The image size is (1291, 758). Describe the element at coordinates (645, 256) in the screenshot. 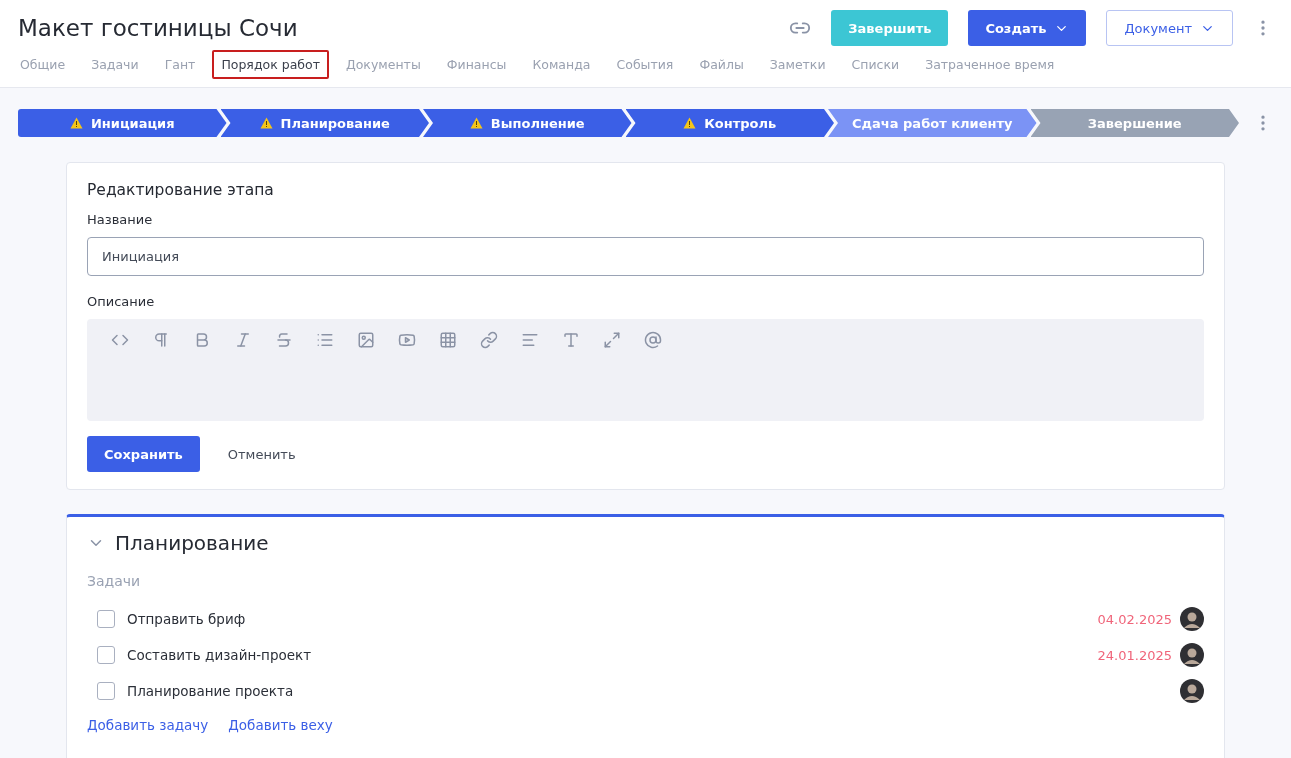

I see `name-field: Инициация` at that location.